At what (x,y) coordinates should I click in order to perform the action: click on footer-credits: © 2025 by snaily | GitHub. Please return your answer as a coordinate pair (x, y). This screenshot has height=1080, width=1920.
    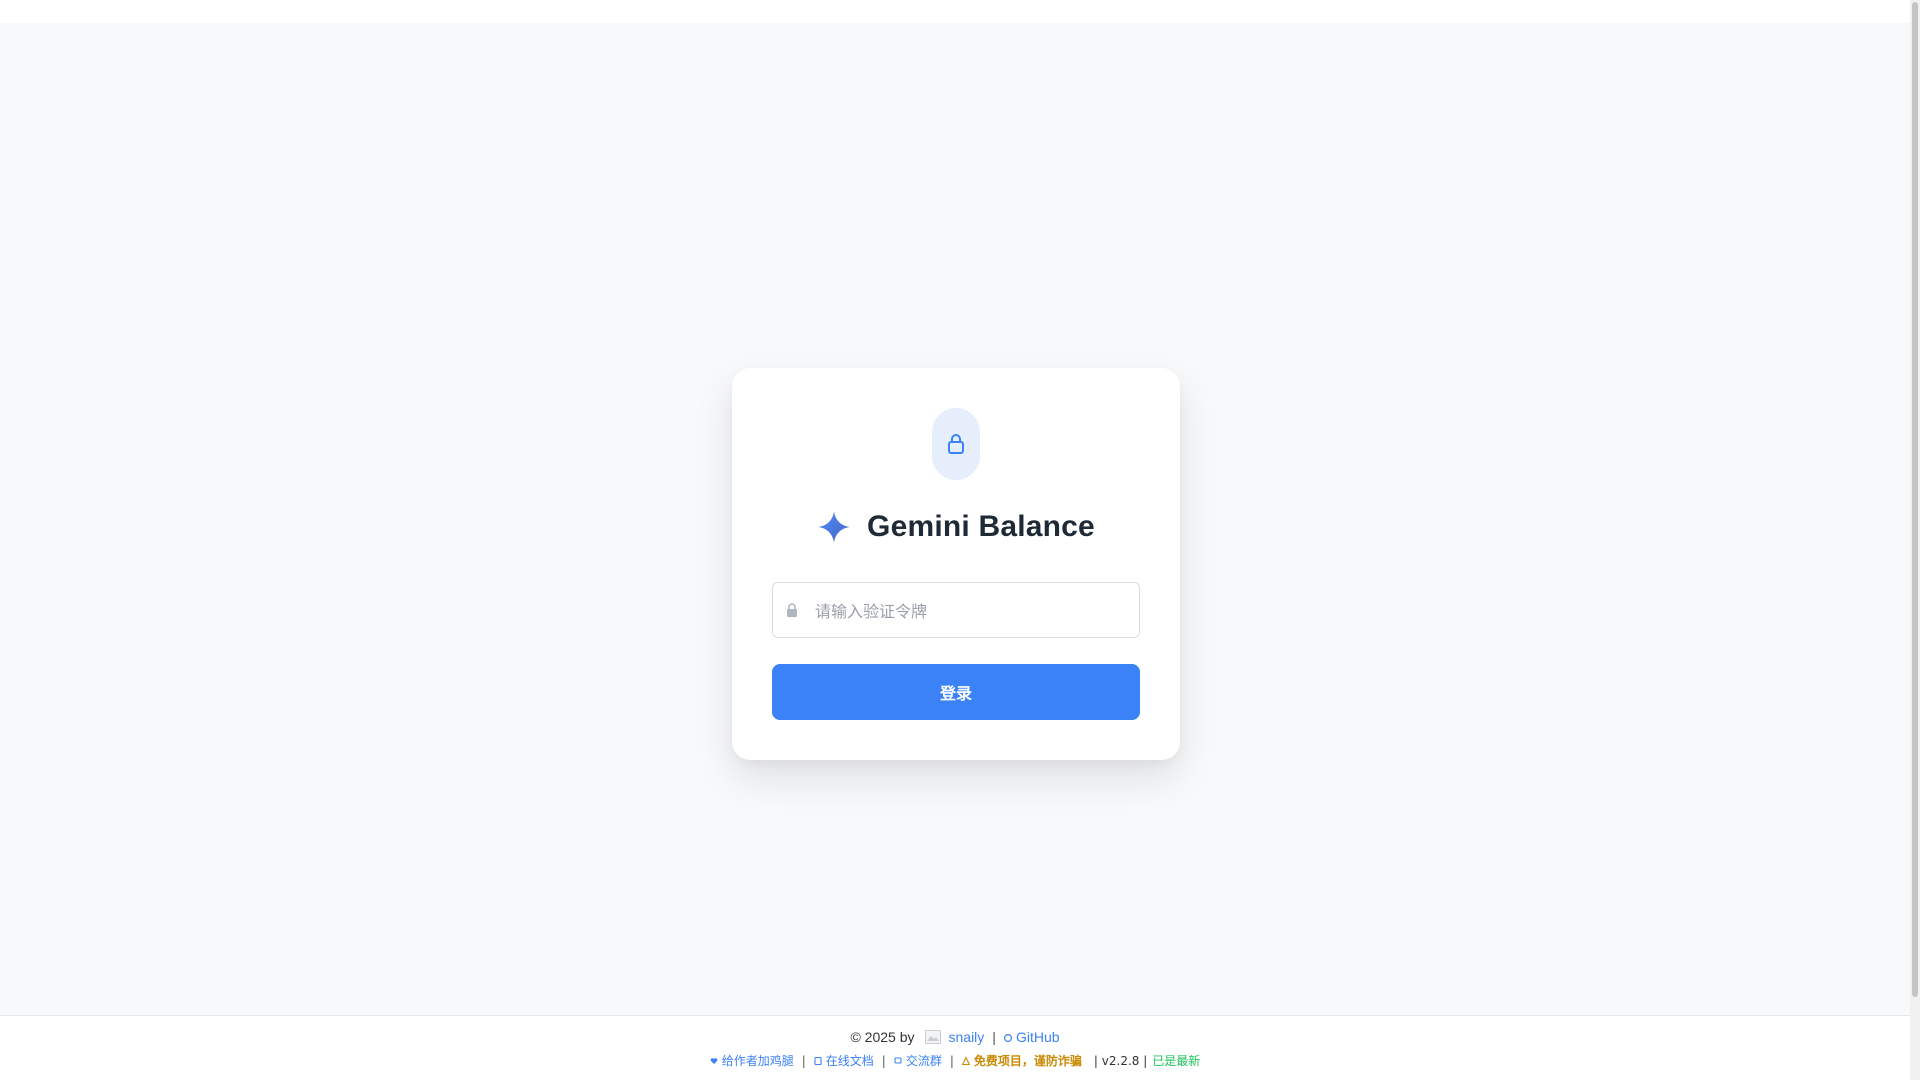
    Looking at the image, I should click on (955, 1037).